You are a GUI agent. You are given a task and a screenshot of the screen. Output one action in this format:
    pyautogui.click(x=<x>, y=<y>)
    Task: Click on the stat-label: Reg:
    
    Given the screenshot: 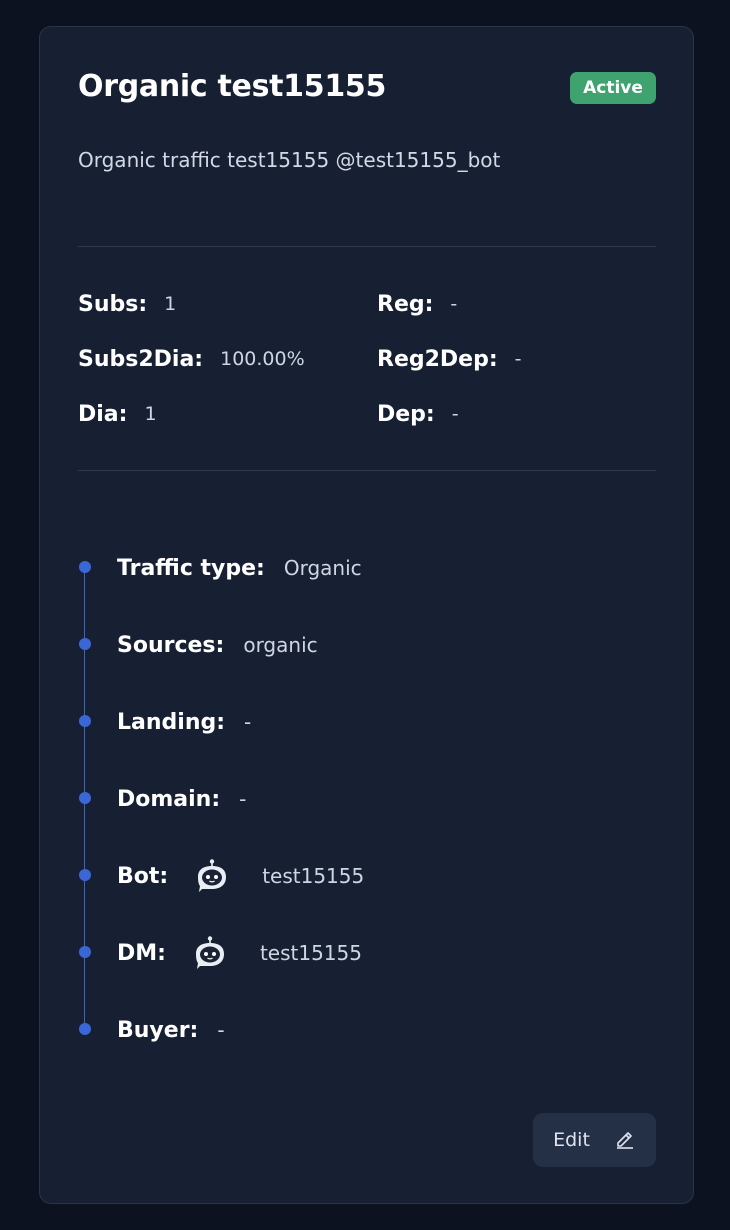 What is the action you would take?
    pyautogui.click(x=405, y=304)
    